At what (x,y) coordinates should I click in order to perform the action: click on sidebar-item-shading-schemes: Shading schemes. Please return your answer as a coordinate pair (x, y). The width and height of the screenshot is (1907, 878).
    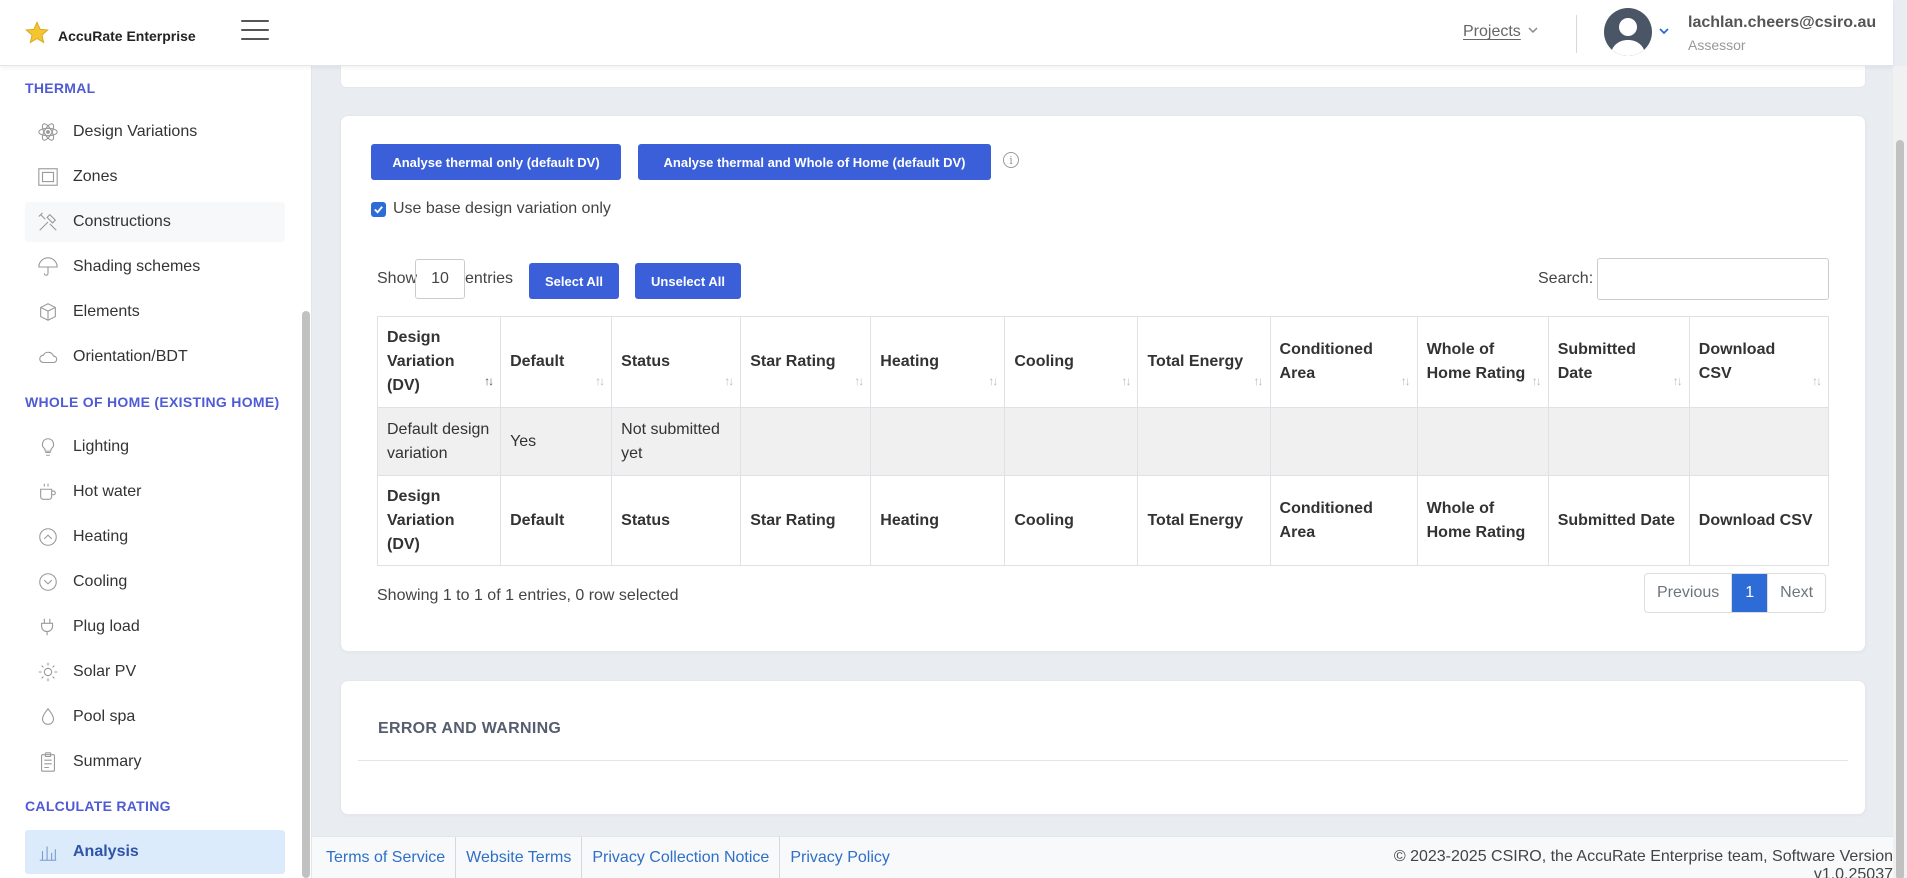
    Looking at the image, I should click on (155, 267).